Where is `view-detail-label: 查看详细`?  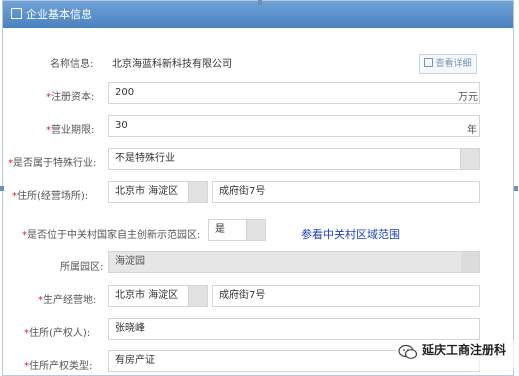 view-detail-label: 查看详细 is located at coordinates (453, 64).